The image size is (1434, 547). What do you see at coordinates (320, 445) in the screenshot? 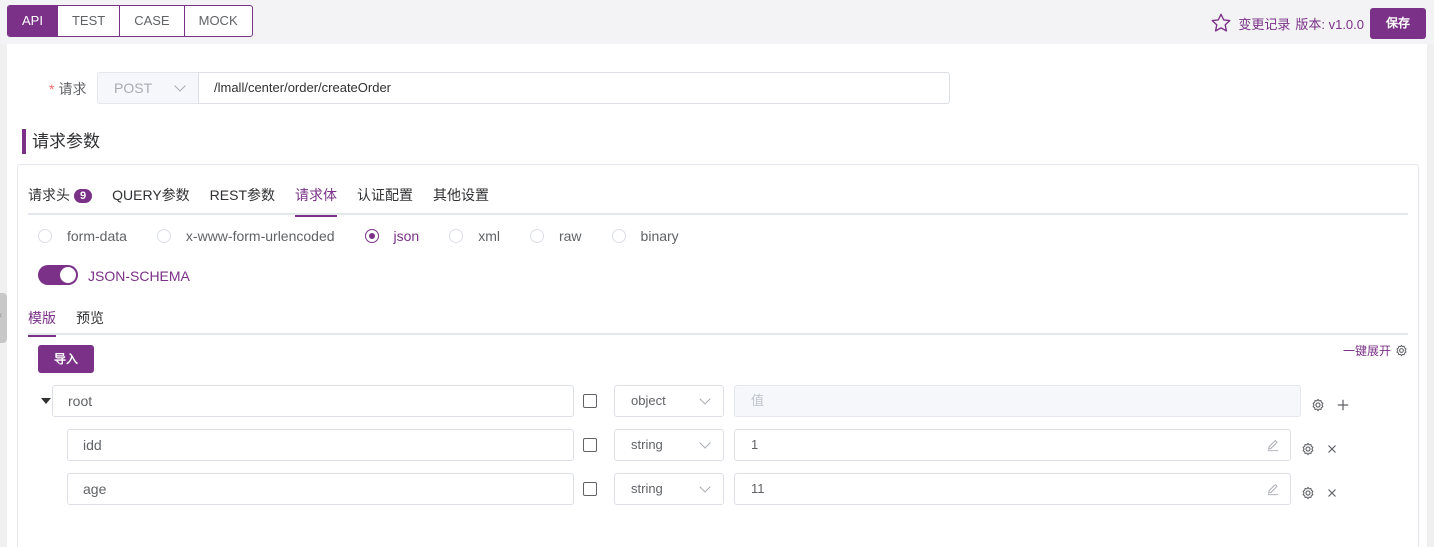
I see `field-name-input: idd` at bounding box center [320, 445].